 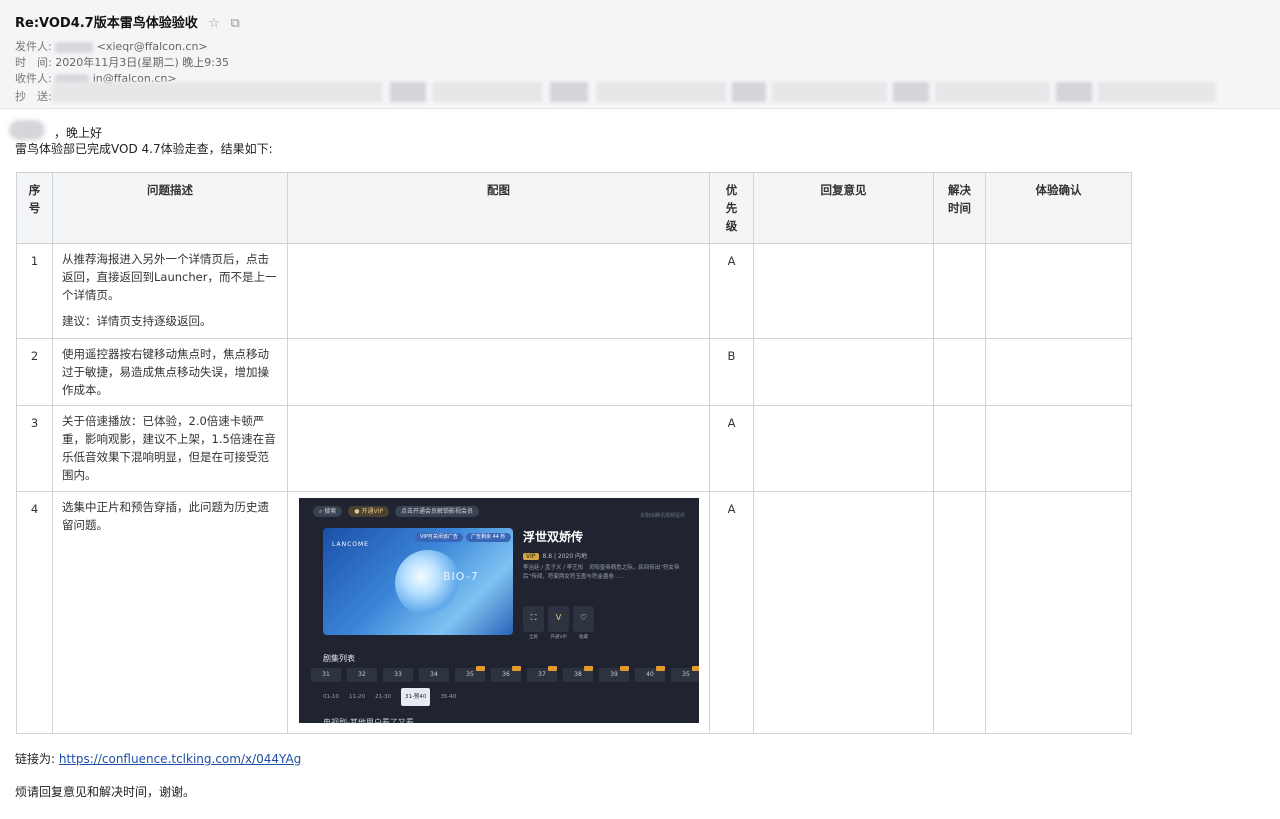 What do you see at coordinates (418, 581) in the screenshot?
I see `shot-ad-poster: LANCOME VIP可关闭该广告 广告剩余 44 秒 BIO-7` at bounding box center [418, 581].